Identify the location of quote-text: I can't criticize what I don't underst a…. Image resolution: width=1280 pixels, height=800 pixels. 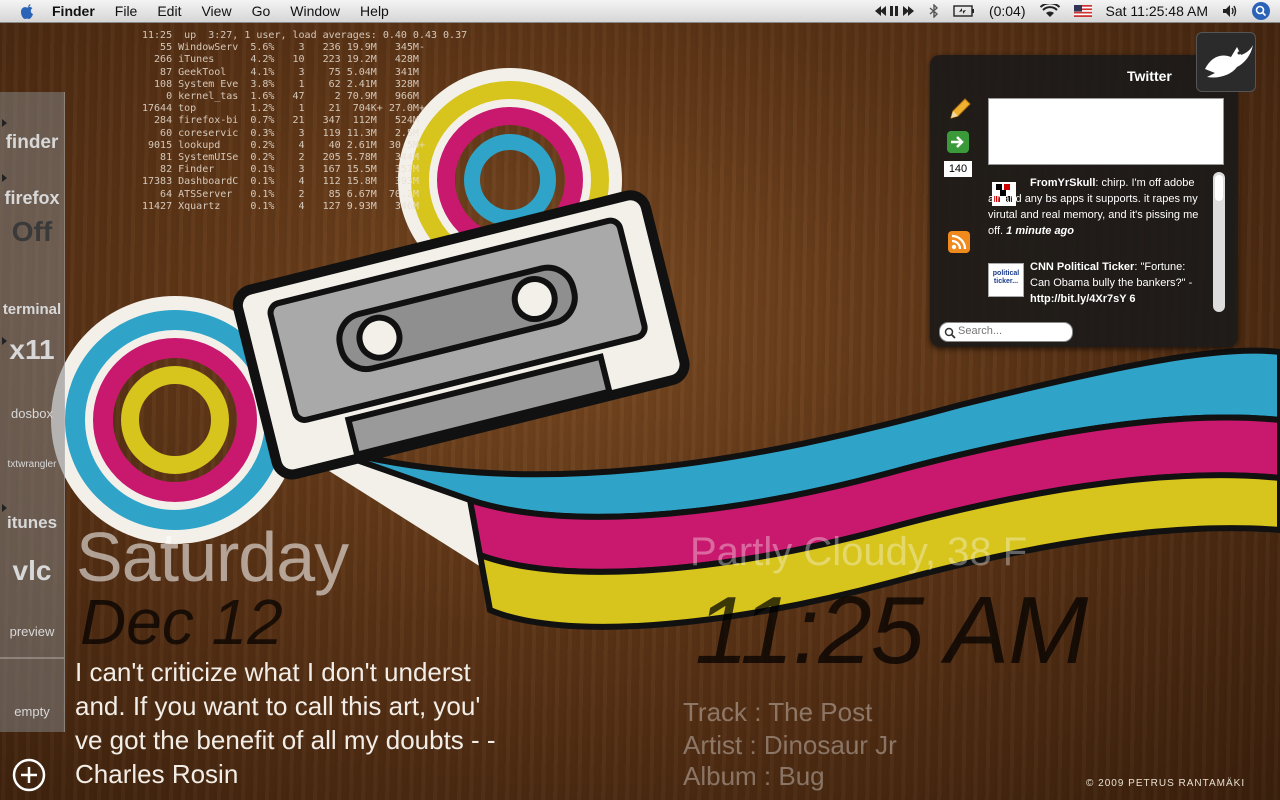
(285, 723).